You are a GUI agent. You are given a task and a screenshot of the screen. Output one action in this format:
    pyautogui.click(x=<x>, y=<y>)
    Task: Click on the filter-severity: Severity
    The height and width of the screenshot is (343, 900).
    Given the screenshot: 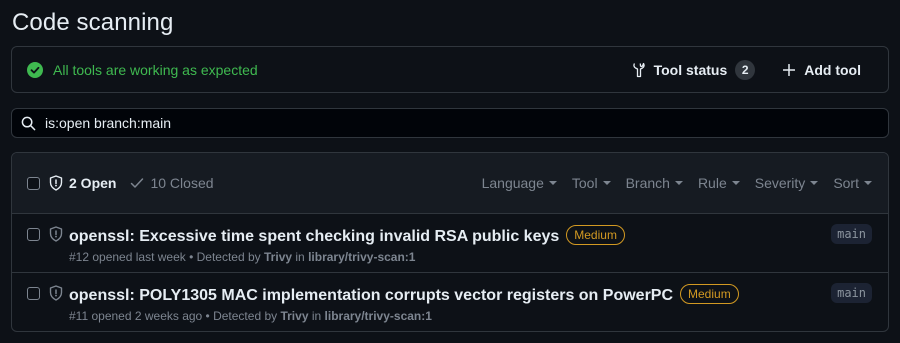 What is the action you would take?
    pyautogui.click(x=787, y=183)
    